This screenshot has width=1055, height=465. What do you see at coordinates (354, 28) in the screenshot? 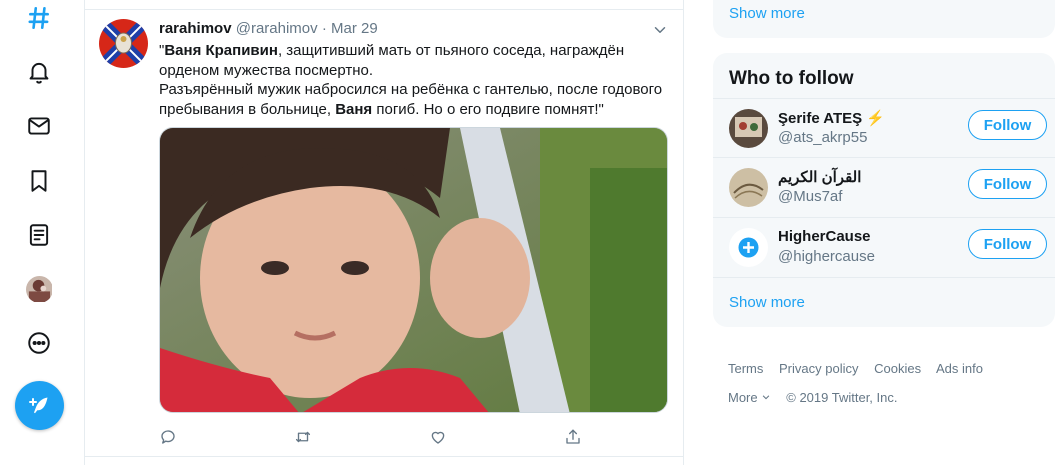
I see `tweet-date: Mar 29` at bounding box center [354, 28].